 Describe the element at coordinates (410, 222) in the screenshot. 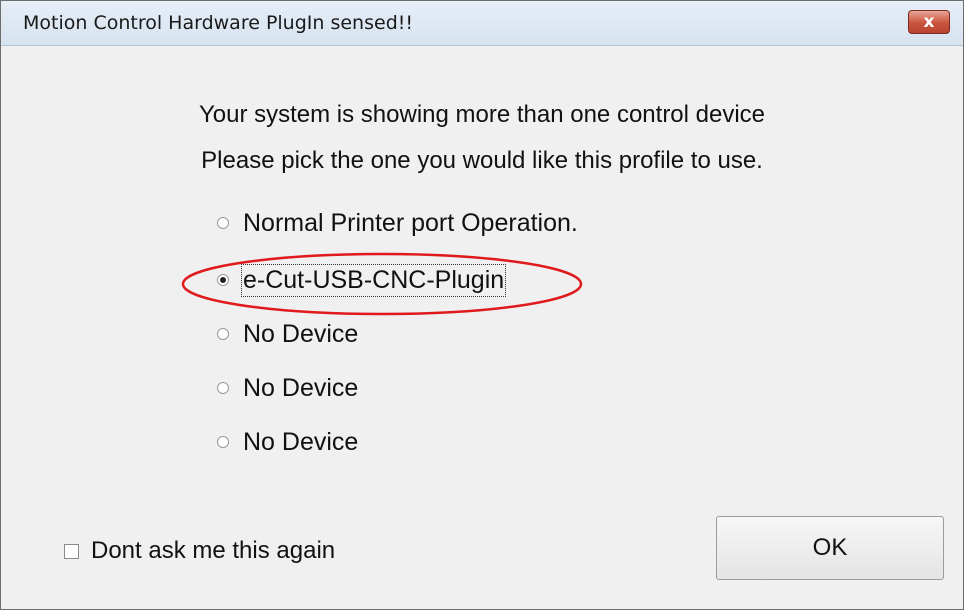

I see `radio-label: Normal Printer port Operation.` at that location.